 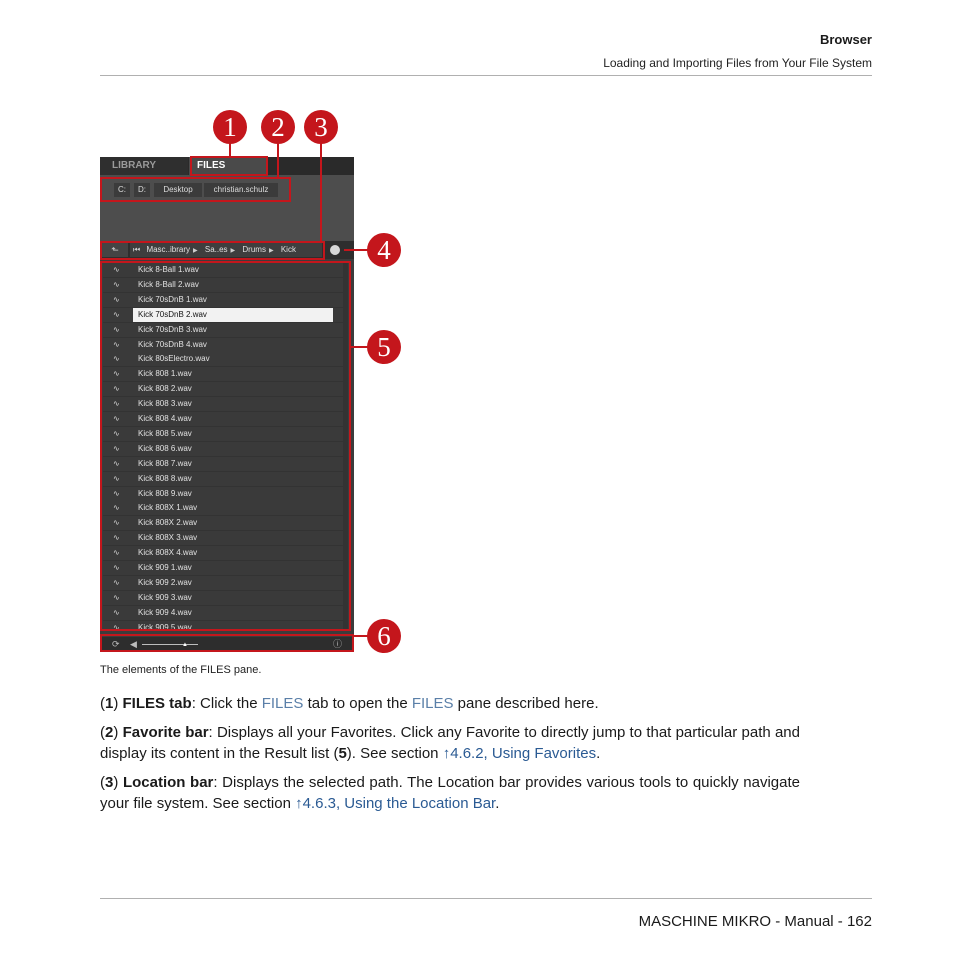 I want to click on figure-caption: The elements of the FILES pane., so click(x=181, y=670).